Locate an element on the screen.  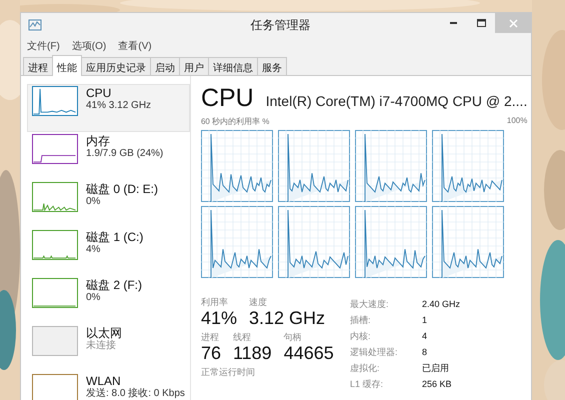
sidebar-item: WLAN 发送: 8.0 接收: 0 Kbps is located at coordinates (108, 386).